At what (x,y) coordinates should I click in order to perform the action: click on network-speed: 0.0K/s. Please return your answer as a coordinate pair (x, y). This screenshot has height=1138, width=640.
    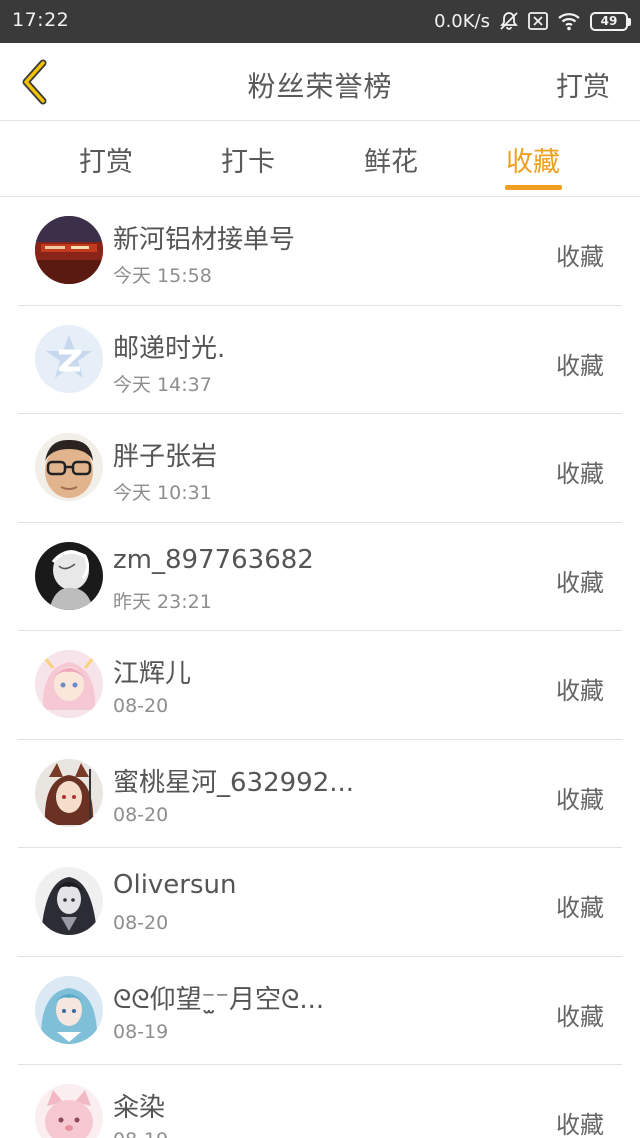
    Looking at the image, I should click on (462, 21).